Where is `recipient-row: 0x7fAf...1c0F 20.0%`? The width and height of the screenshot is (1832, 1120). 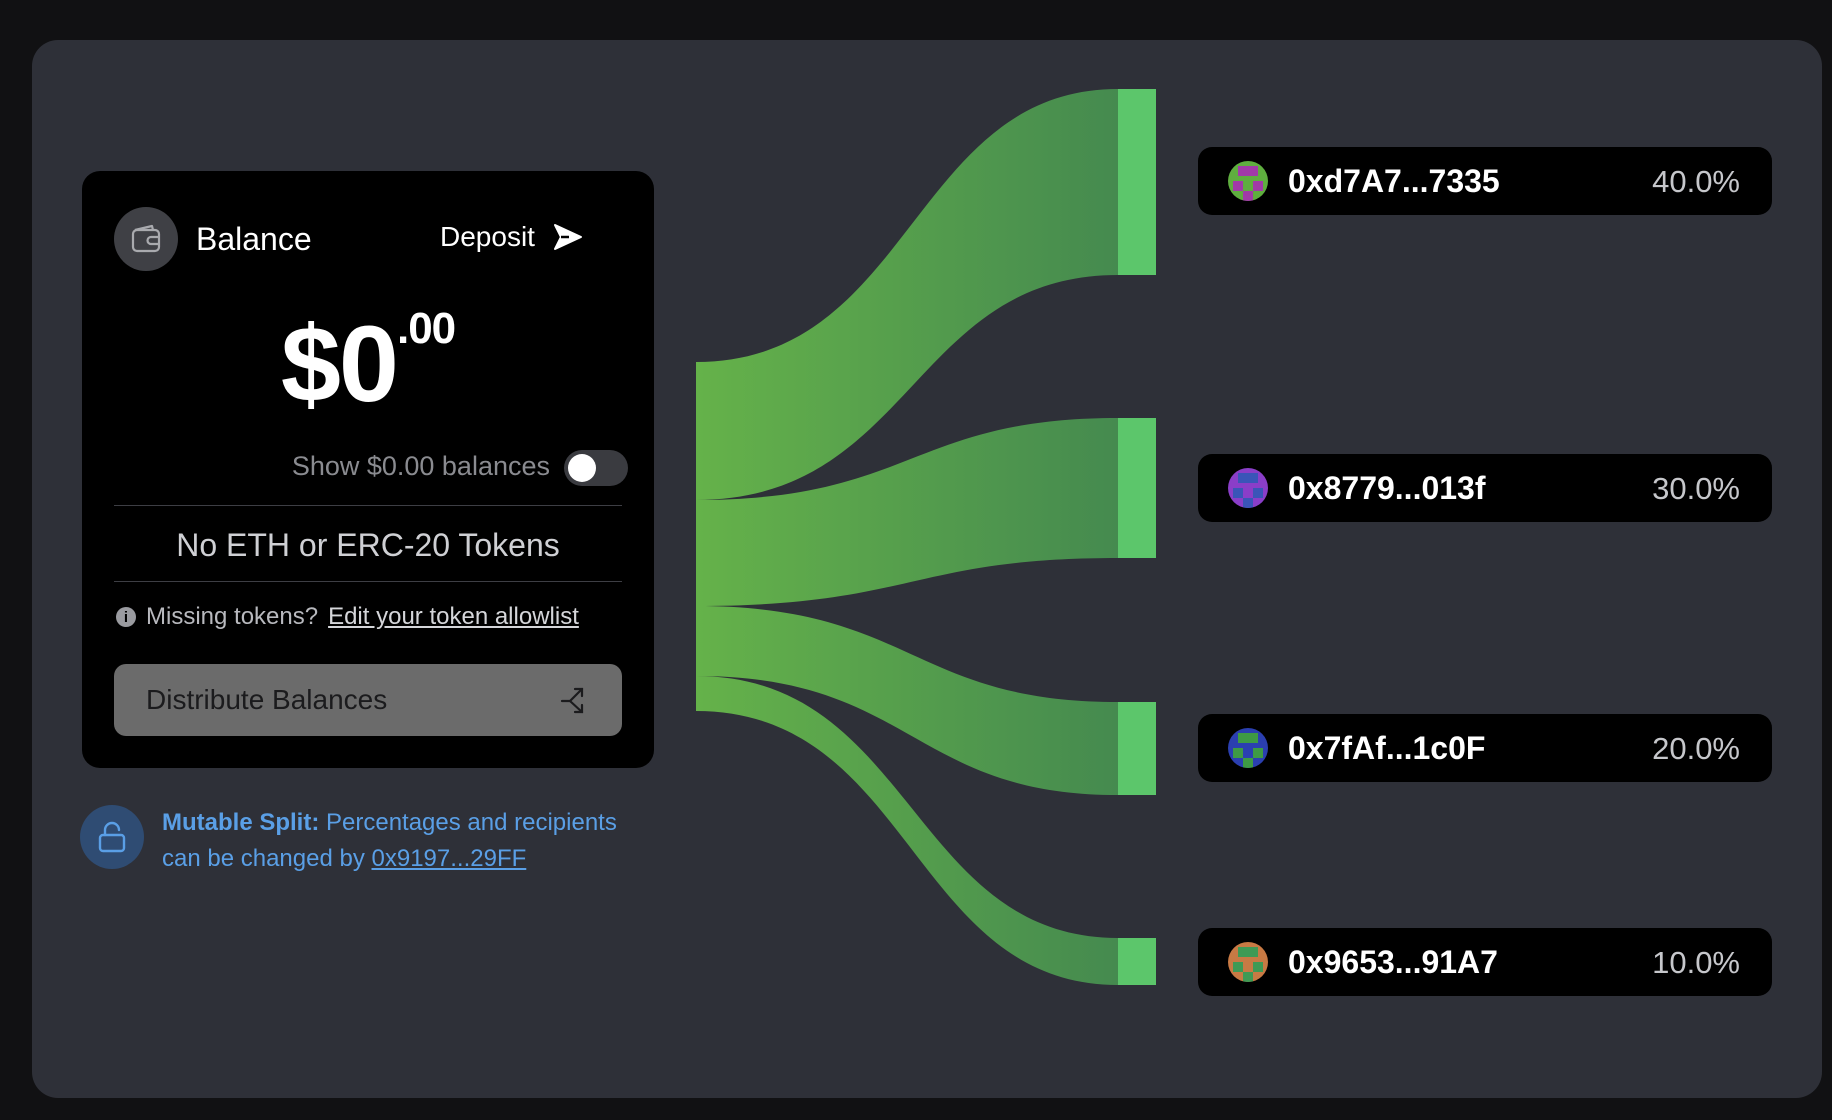 recipient-row: 0x7fAf...1c0F 20.0% is located at coordinates (1485, 748).